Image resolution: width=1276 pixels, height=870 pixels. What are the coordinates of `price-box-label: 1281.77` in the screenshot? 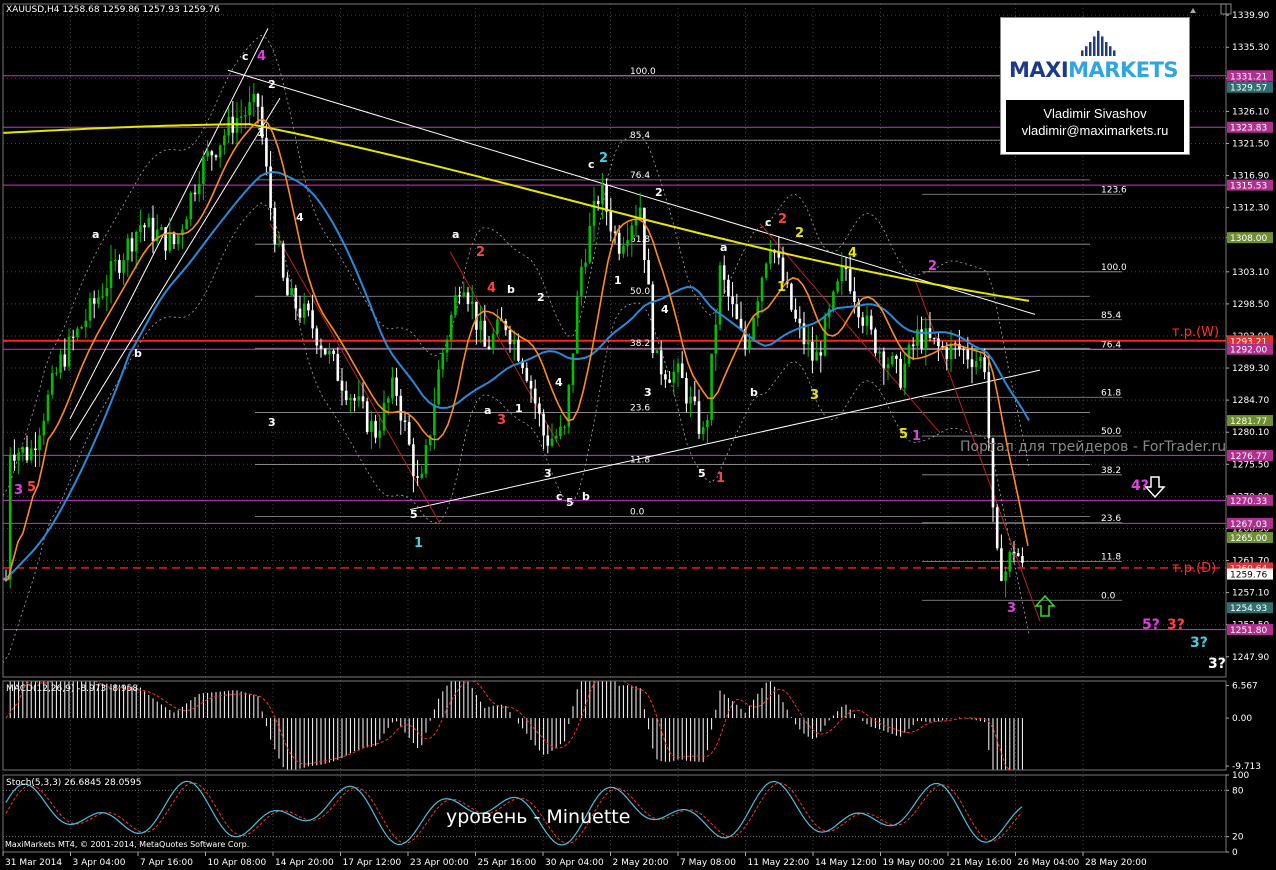 It's located at (1248, 422).